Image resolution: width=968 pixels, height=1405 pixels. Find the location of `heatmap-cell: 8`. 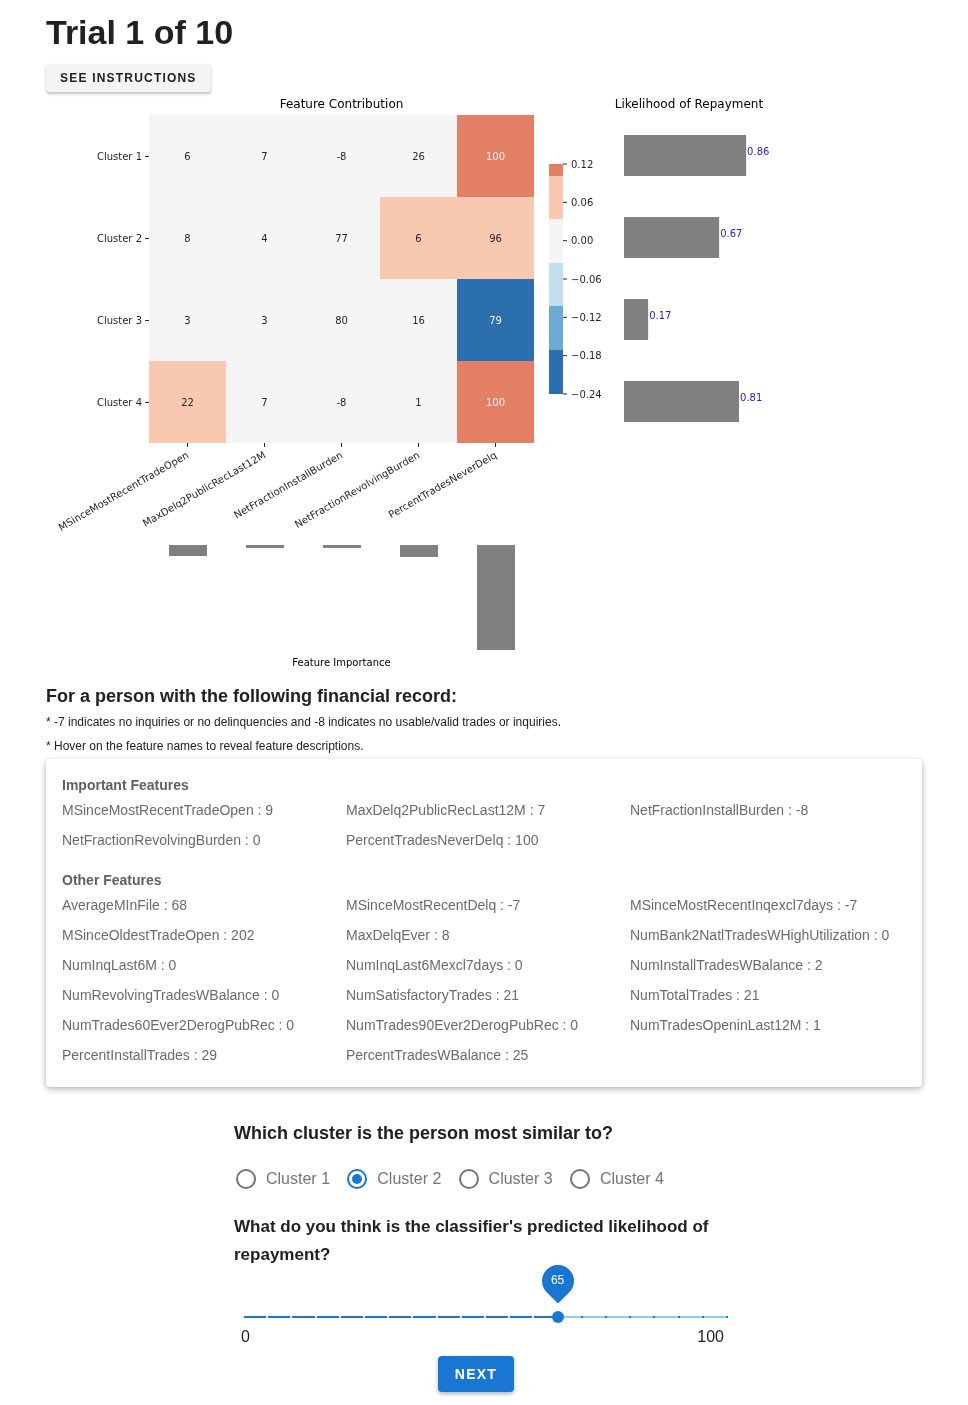

heatmap-cell: 8 is located at coordinates (187, 238).